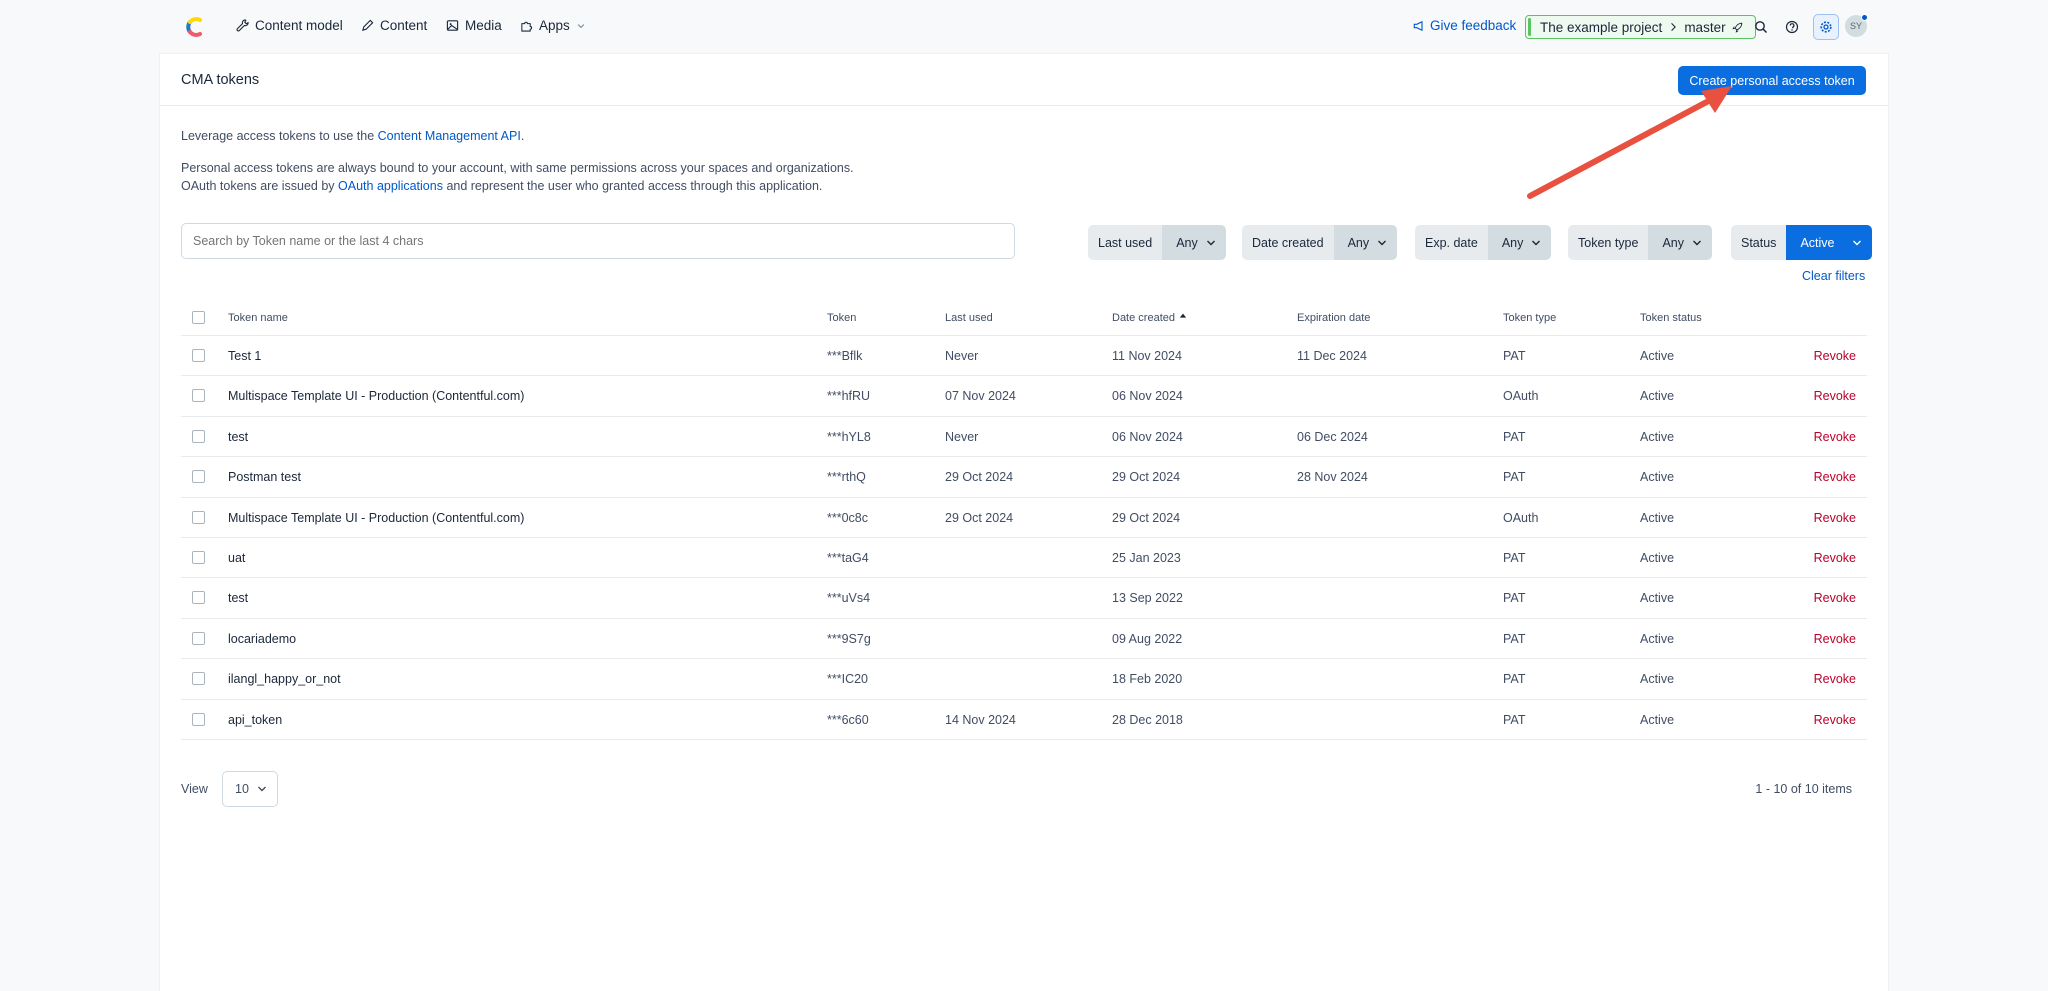 This screenshot has width=2048, height=991. I want to click on help-button, so click(1792, 27).